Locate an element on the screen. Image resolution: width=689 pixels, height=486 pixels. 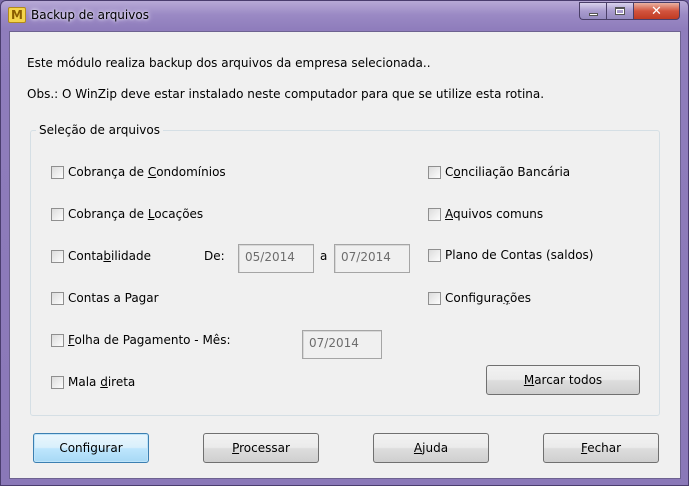
app-logo-icon: M is located at coordinates (17, 15).